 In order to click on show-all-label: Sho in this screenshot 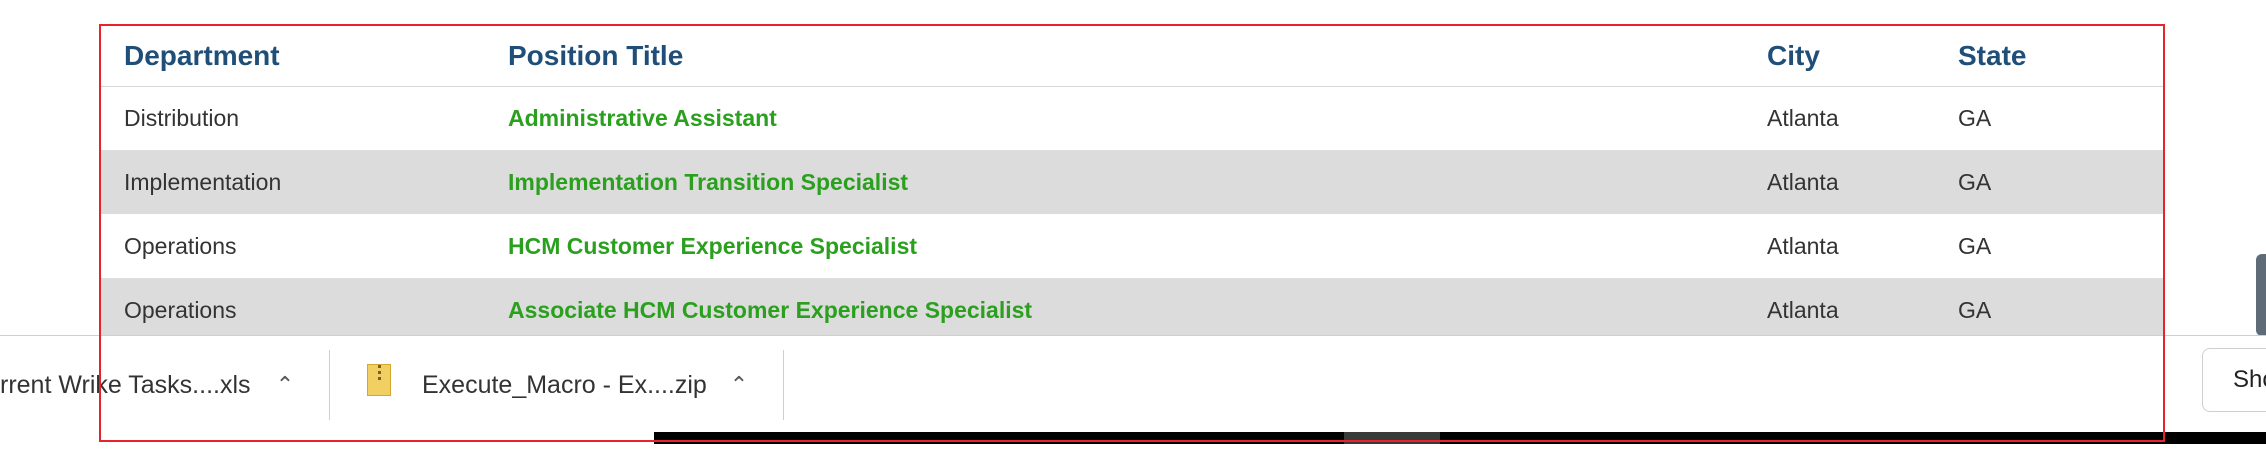, I will do `click(2249, 379)`.